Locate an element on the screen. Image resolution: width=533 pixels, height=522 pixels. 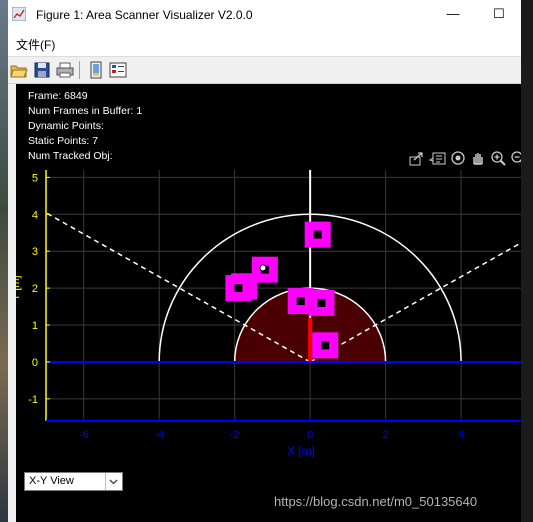
zoom-out-icon is located at coordinates (516, 158).